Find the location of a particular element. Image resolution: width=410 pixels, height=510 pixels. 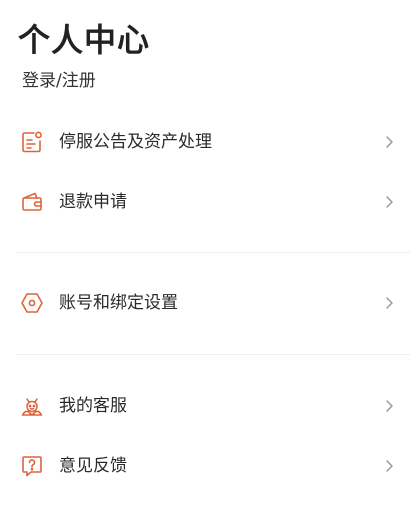

menu-item-label: 我的客服 is located at coordinates (93, 406).